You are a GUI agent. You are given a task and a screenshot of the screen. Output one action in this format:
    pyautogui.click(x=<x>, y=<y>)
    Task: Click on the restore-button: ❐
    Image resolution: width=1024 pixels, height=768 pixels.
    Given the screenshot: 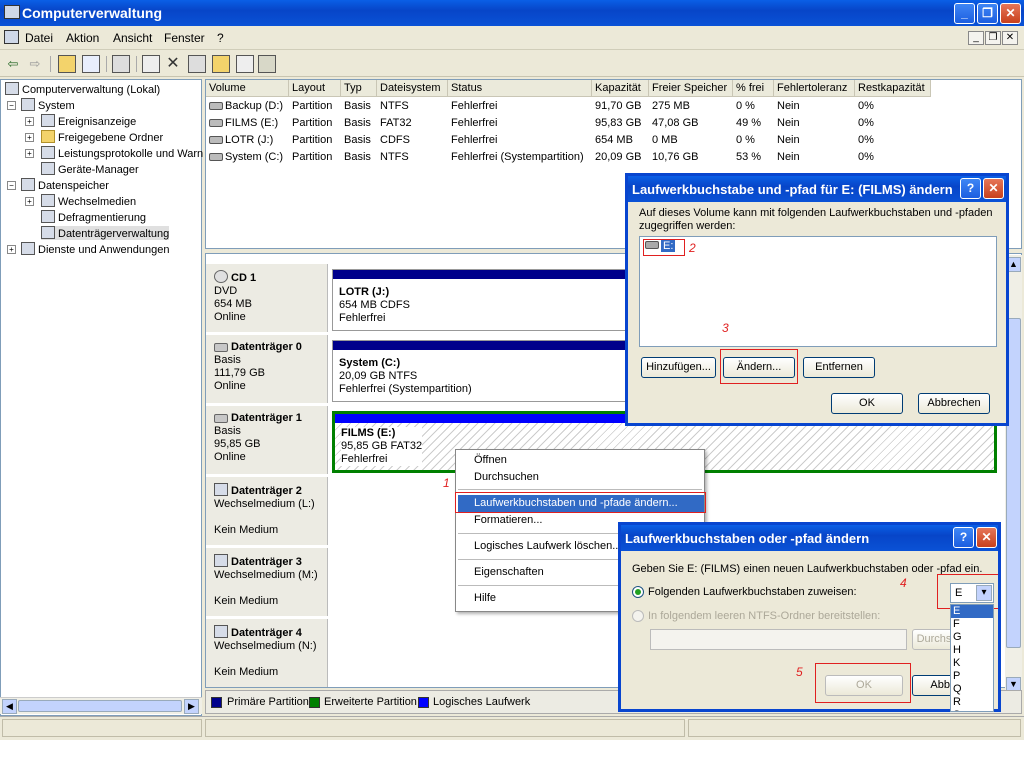 What is the action you would take?
    pyautogui.click(x=987, y=13)
    